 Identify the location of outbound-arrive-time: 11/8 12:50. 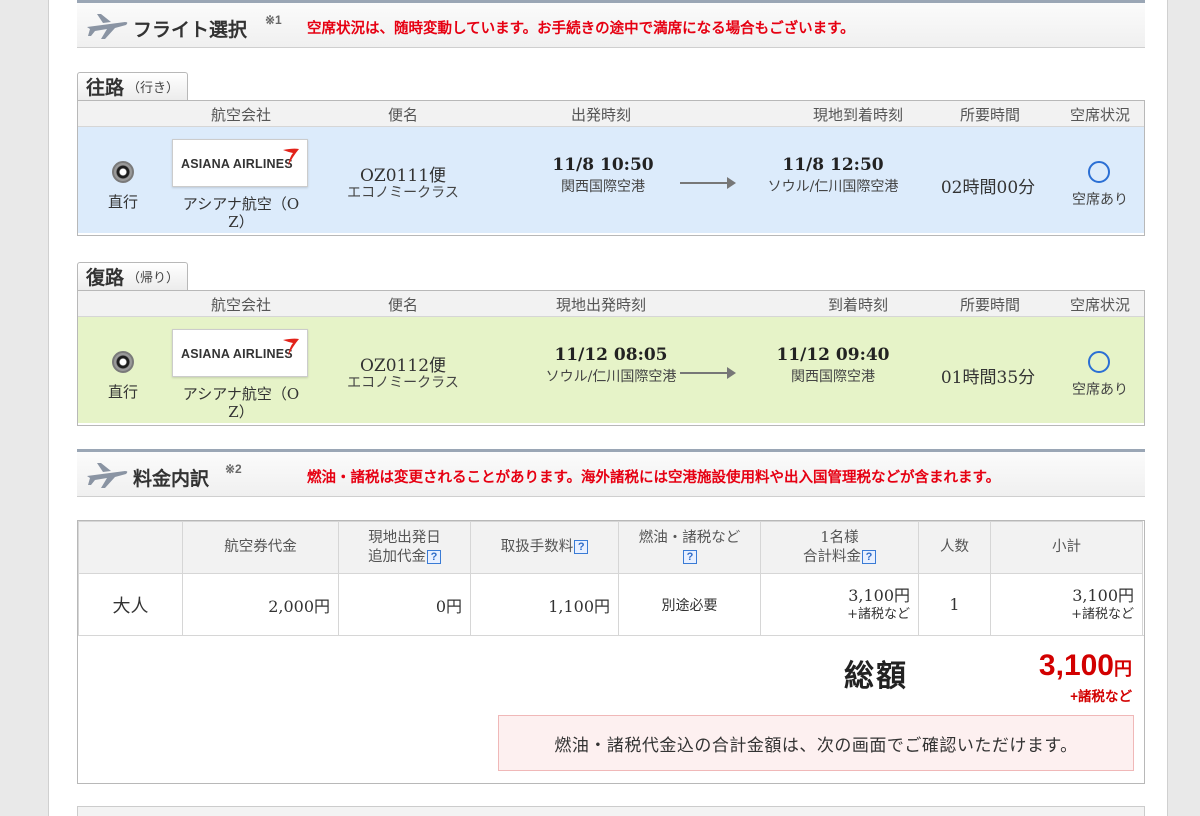
(833, 165).